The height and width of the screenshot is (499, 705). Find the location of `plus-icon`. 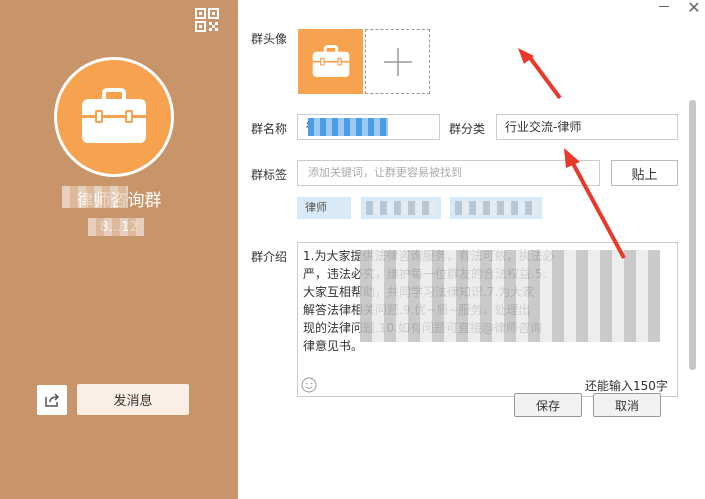

plus-icon is located at coordinates (397, 61).